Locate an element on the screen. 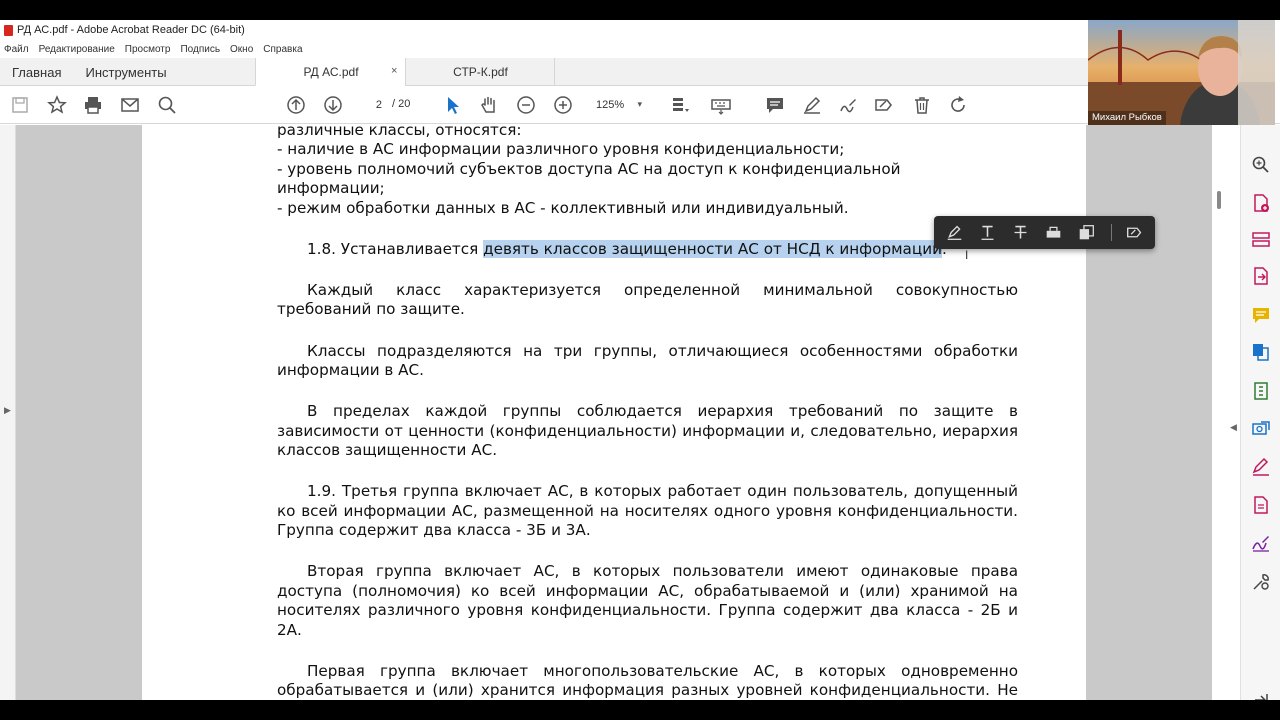  keyboard-icon is located at coordinates (721, 105).